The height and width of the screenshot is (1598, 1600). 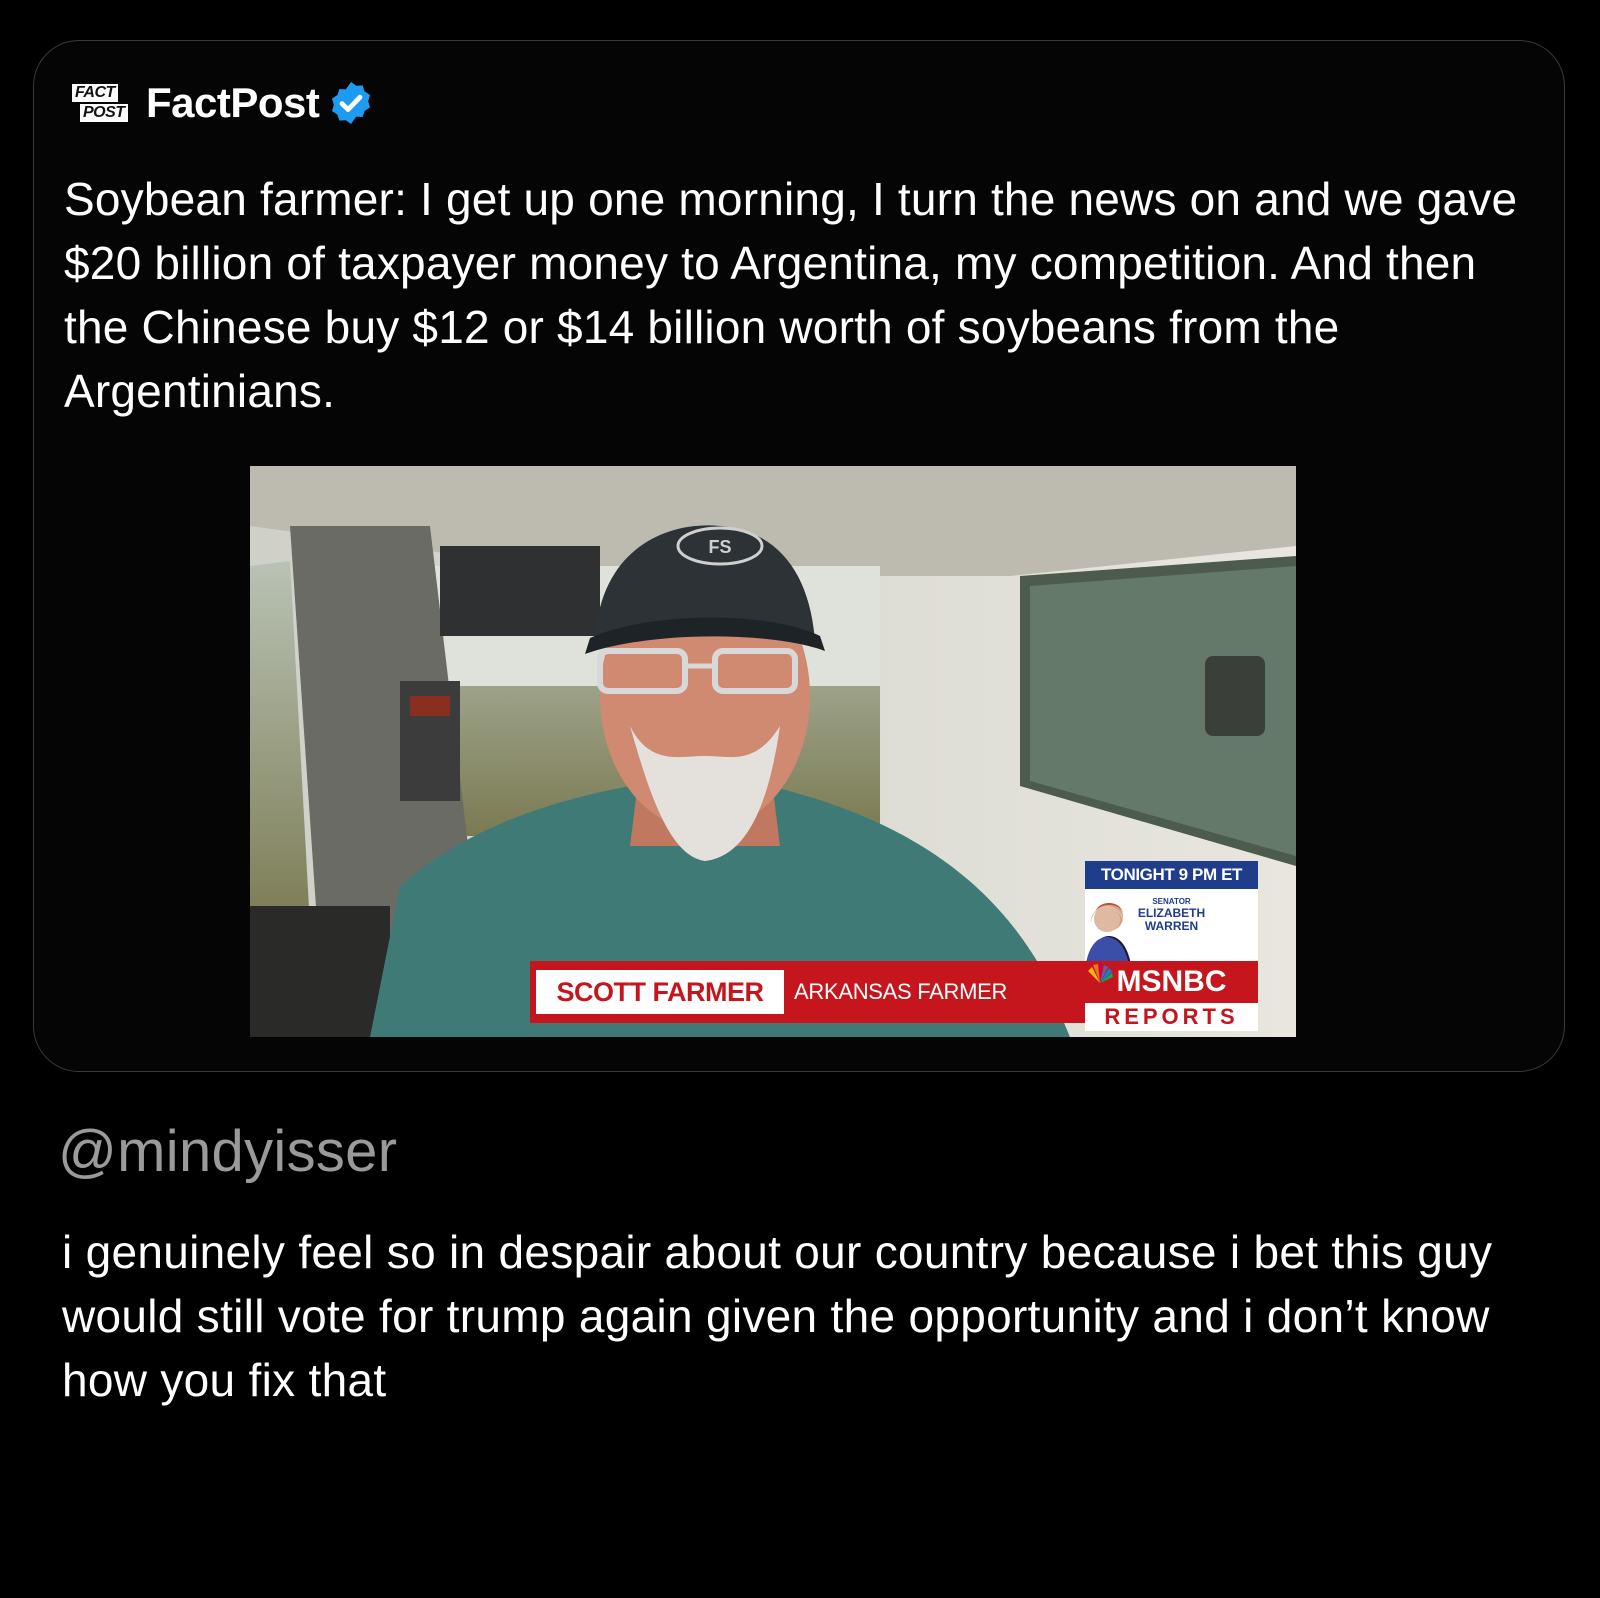 I want to click on post-header: FACT POST FactPost, so click(x=223, y=103).